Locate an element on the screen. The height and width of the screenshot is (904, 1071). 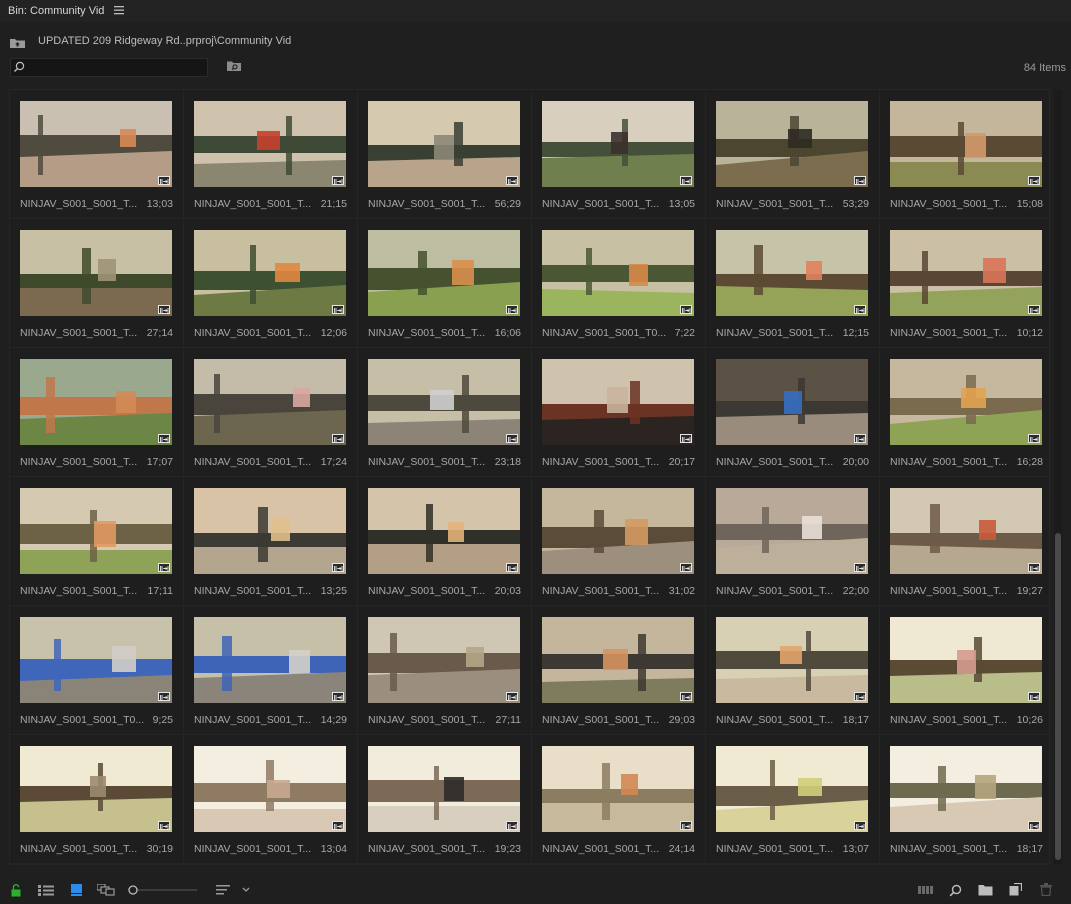
clip-item: NINJAV_S001_S001_T... 14;29 is located at coordinates (271, 670).